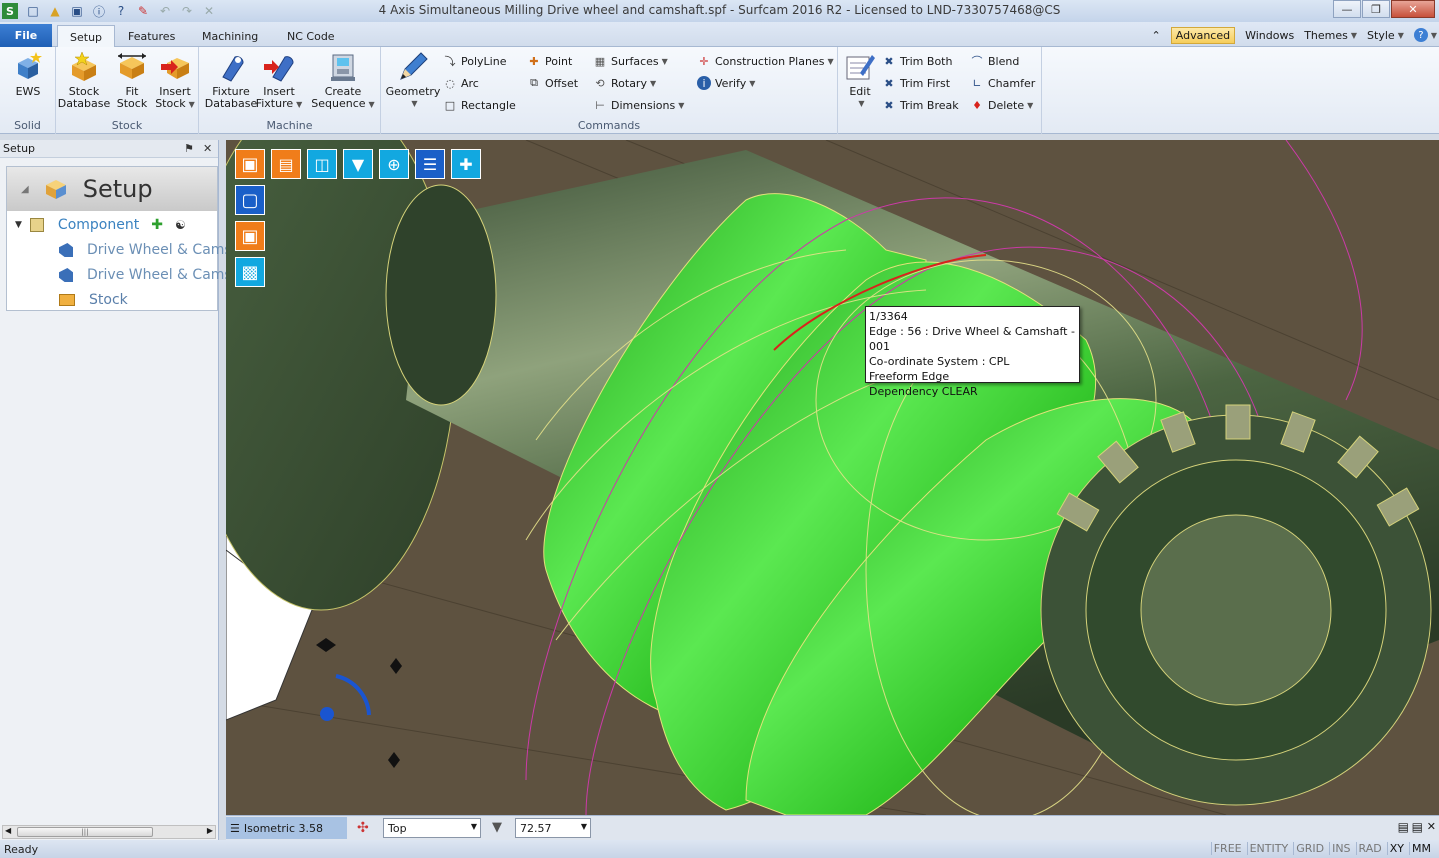 This screenshot has height=858, width=1439. I want to click on viewport-close-icon: ✕, so click(1431, 826).